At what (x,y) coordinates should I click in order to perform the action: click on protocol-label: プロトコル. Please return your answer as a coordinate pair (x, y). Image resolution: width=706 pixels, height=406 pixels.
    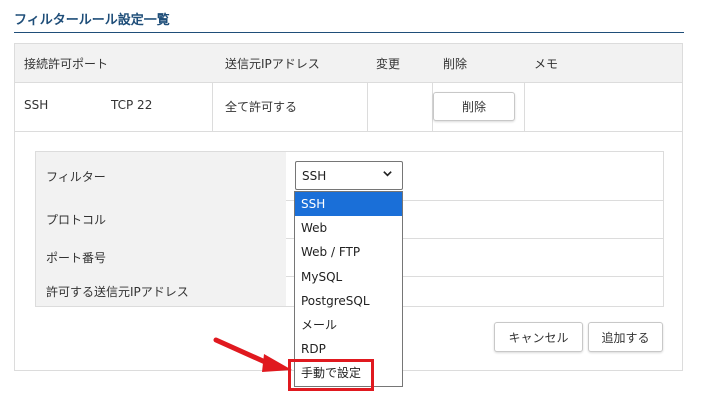
    Looking at the image, I should click on (161, 219).